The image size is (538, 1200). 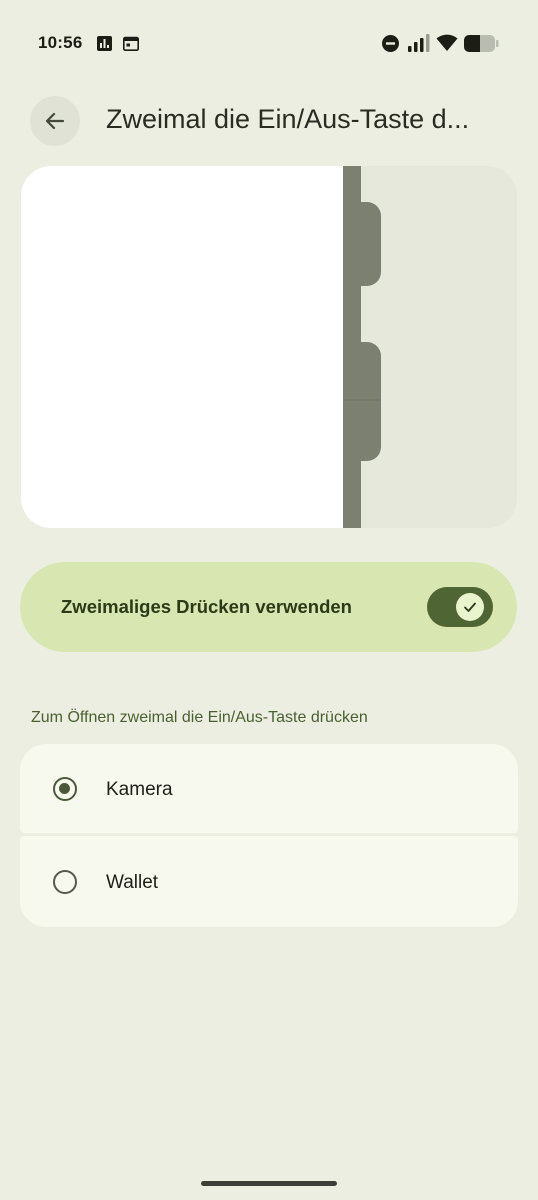 What do you see at coordinates (60, 42) in the screenshot?
I see `status-time: 10:56` at bounding box center [60, 42].